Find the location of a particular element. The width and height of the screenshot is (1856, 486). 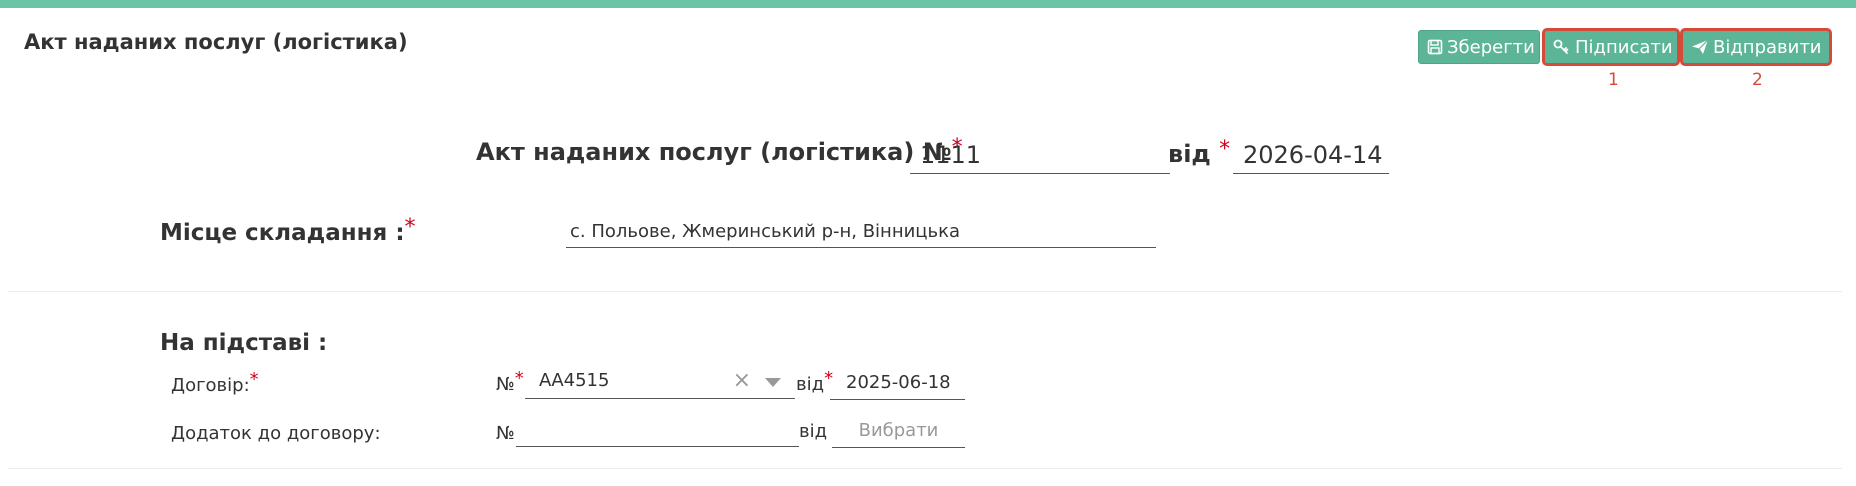

send-button-label: Відправити is located at coordinates (1767, 47).